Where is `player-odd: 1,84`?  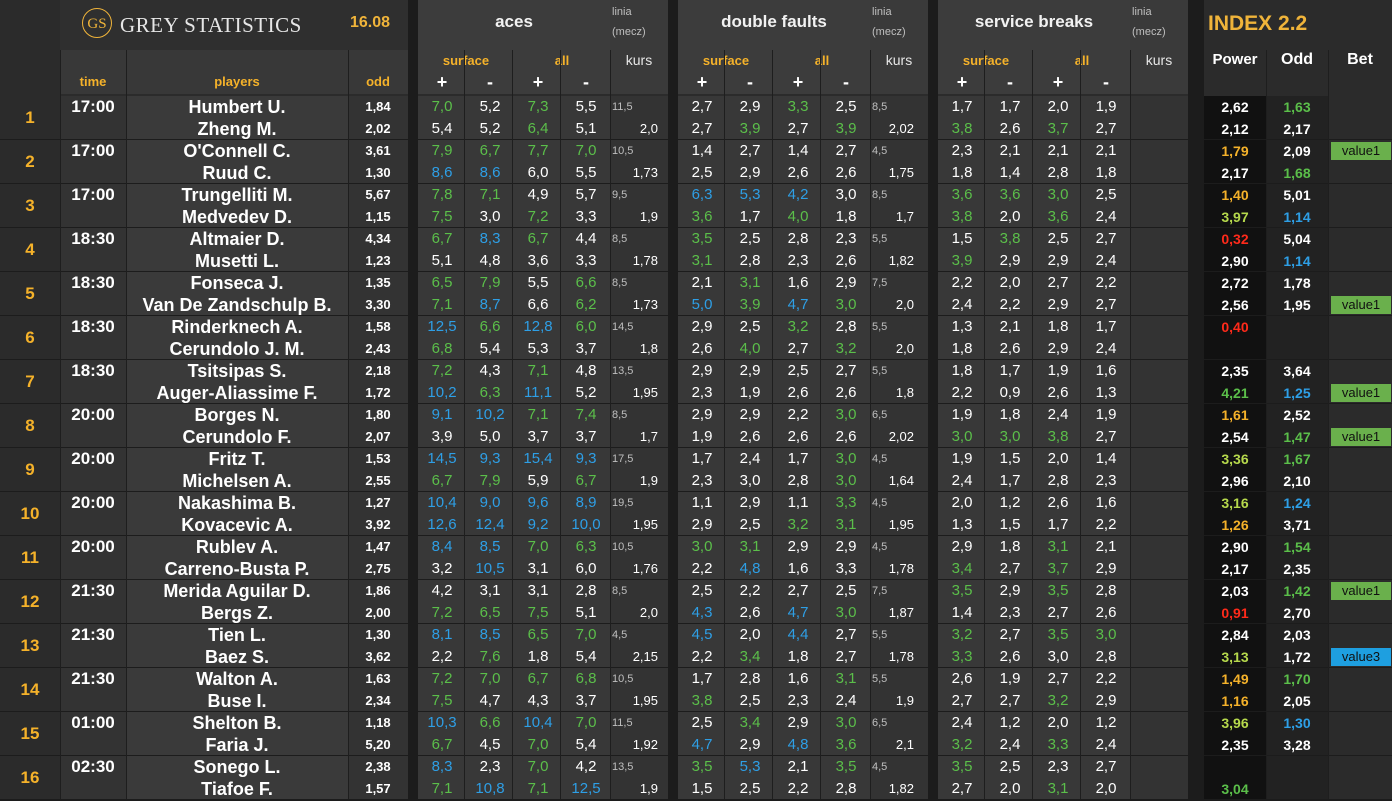 player-odd: 1,84 is located at coordinates (378, 106).